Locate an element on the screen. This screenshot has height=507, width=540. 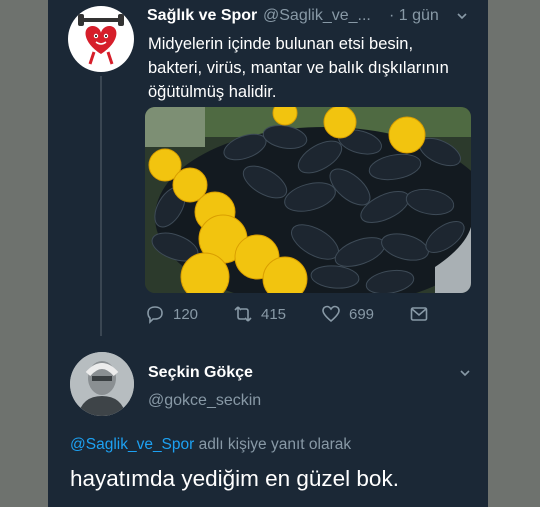
tweet-author-name: Sağlık ve Spor is located at coordinates (202, 16).